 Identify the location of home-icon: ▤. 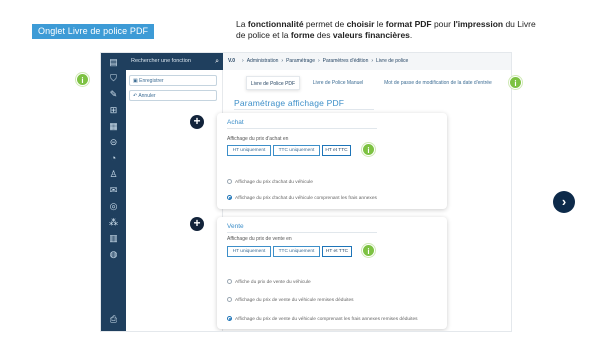
(113, 62).